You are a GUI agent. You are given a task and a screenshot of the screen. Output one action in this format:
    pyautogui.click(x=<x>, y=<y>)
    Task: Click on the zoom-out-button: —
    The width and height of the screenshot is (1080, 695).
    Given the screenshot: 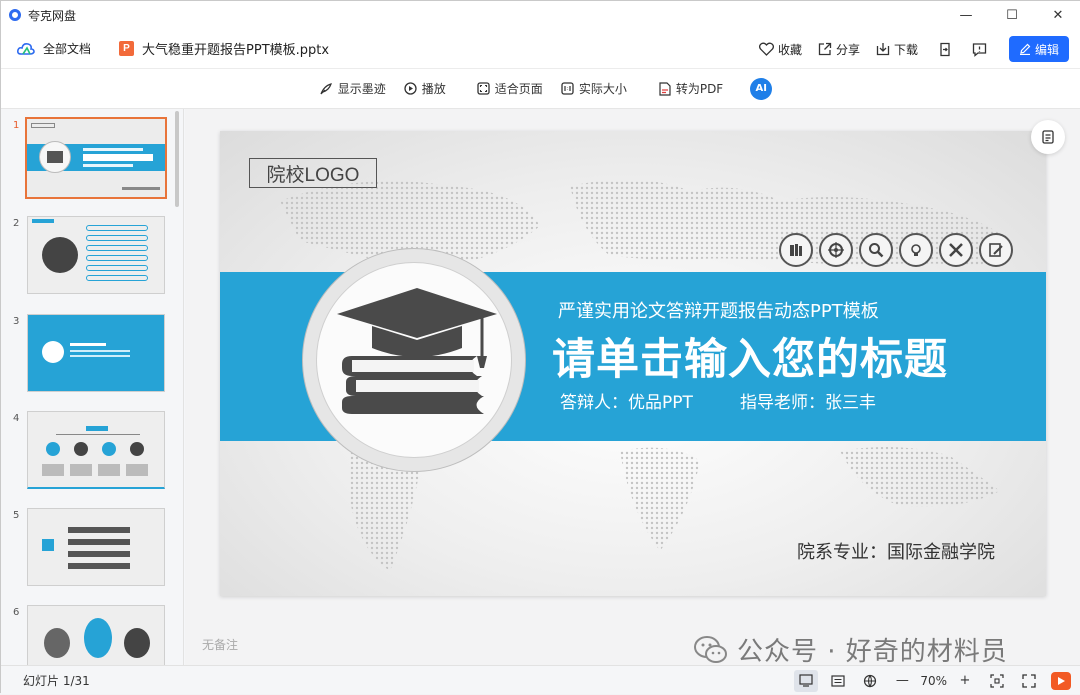 What is the action you would take?
    pyautogui.click(x=902, y=681)
    